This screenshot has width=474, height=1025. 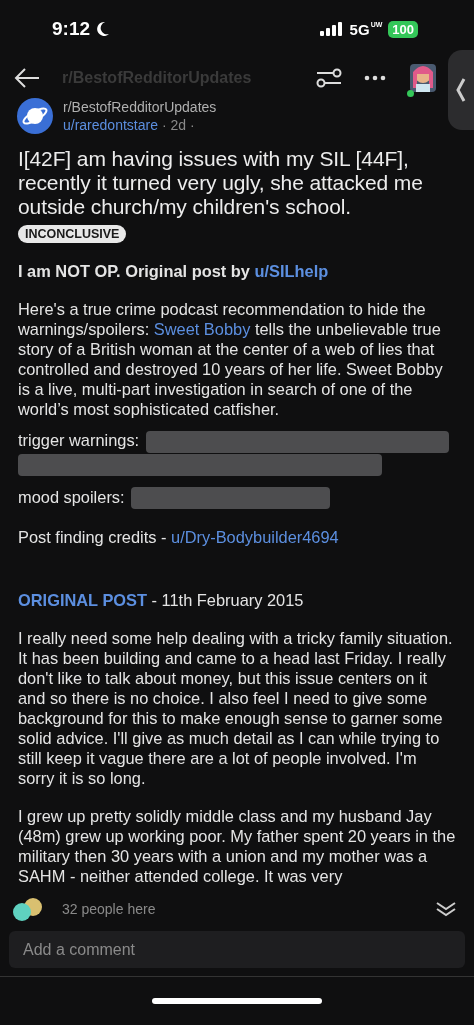 What do you see at coordinates (103, 29) in the screenshot?
I see `moon-icon` at bounding box center [103, 29].